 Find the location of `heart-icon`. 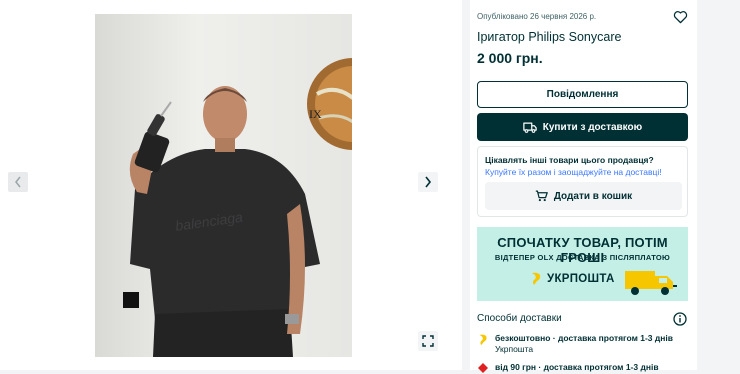

heart-icon is located at coordinates (680, 17).